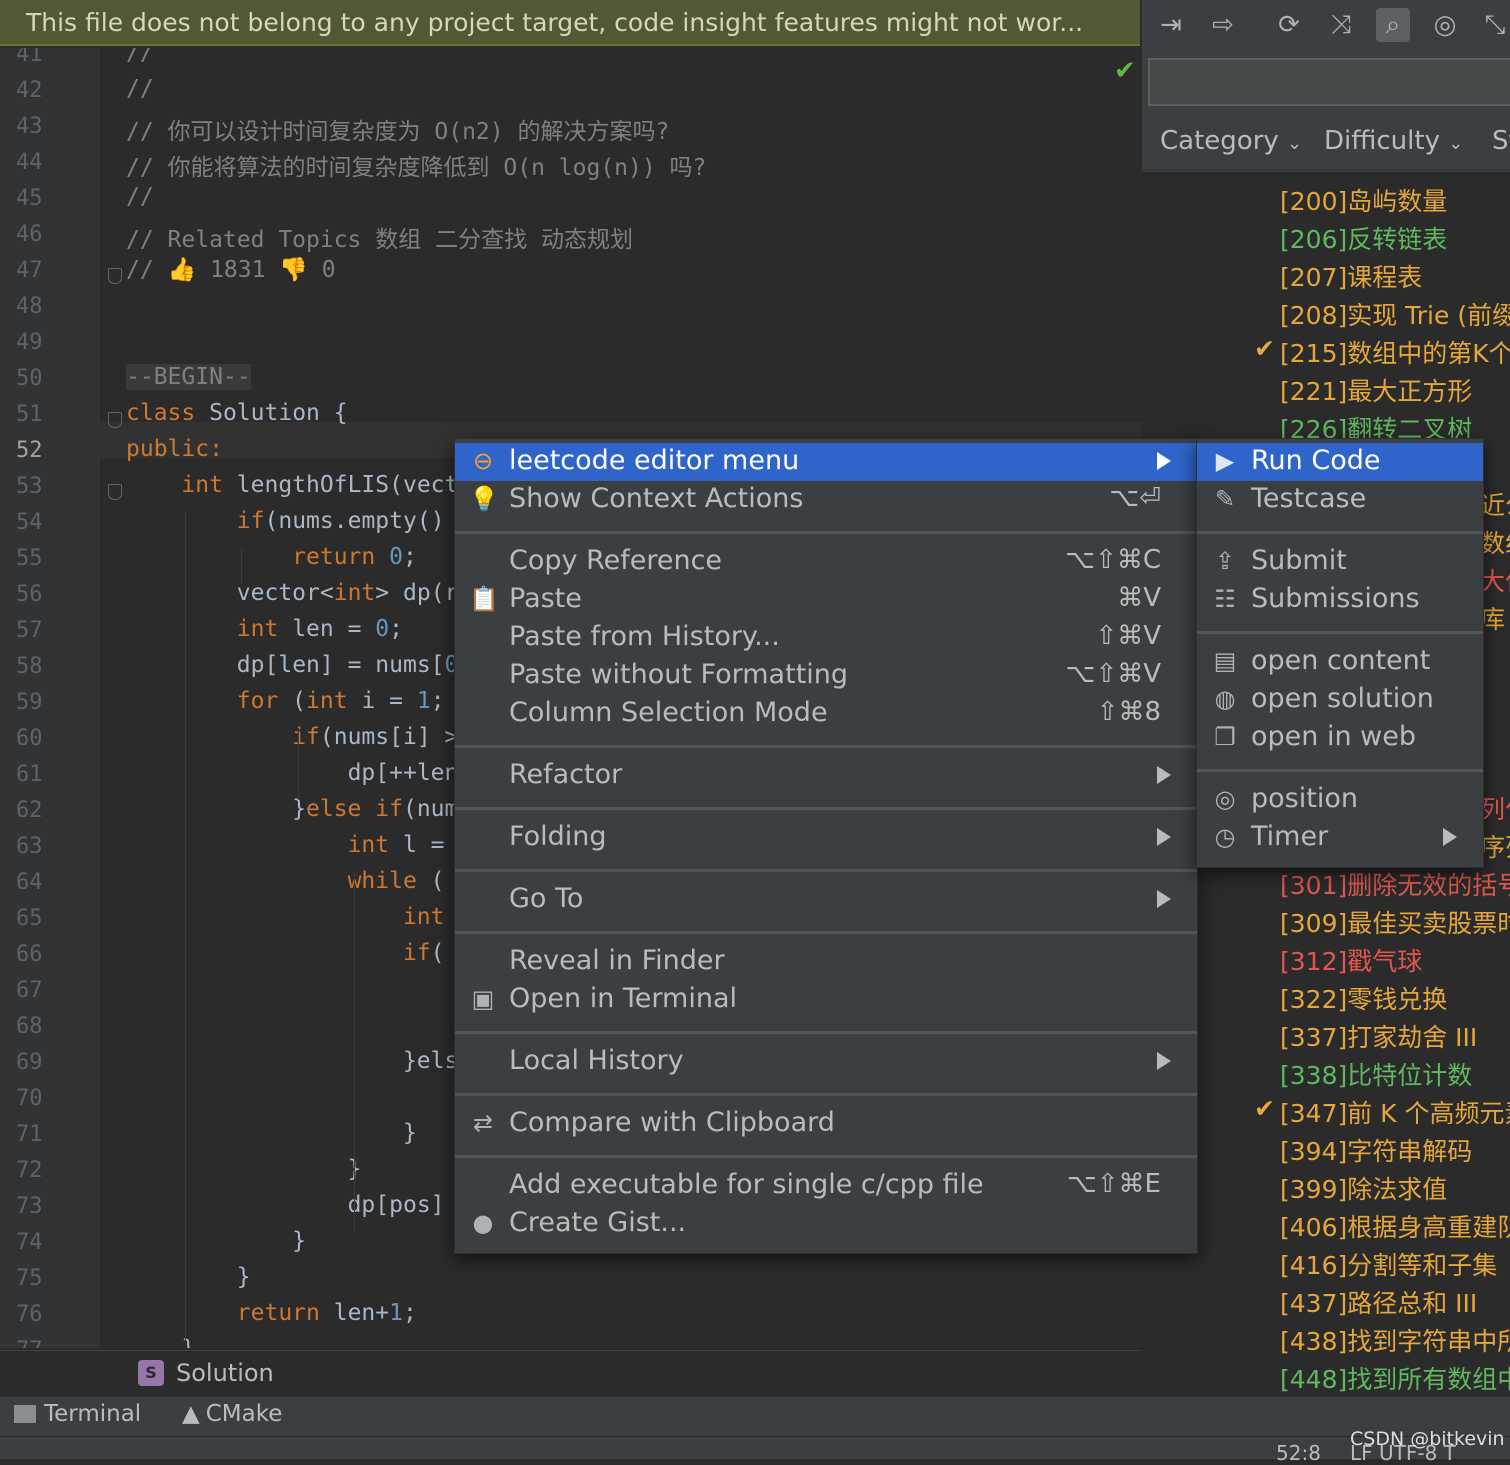 This screenshot has width=1510, height=1465. I want to click on menu-item-show-context-actions: 💡 Show Context Actions ⌥⏎, so click(826, 500).